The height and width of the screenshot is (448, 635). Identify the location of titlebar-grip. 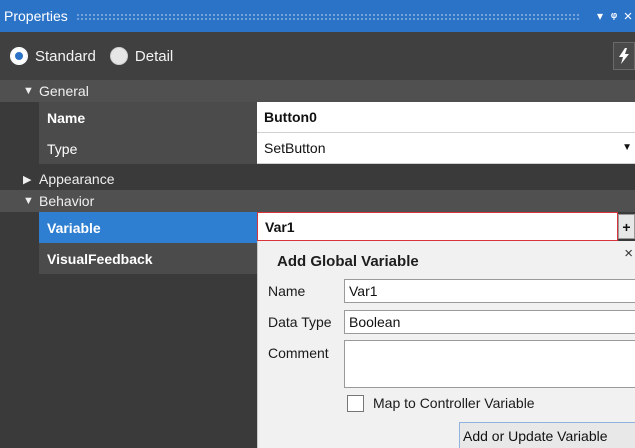
(328, 16).